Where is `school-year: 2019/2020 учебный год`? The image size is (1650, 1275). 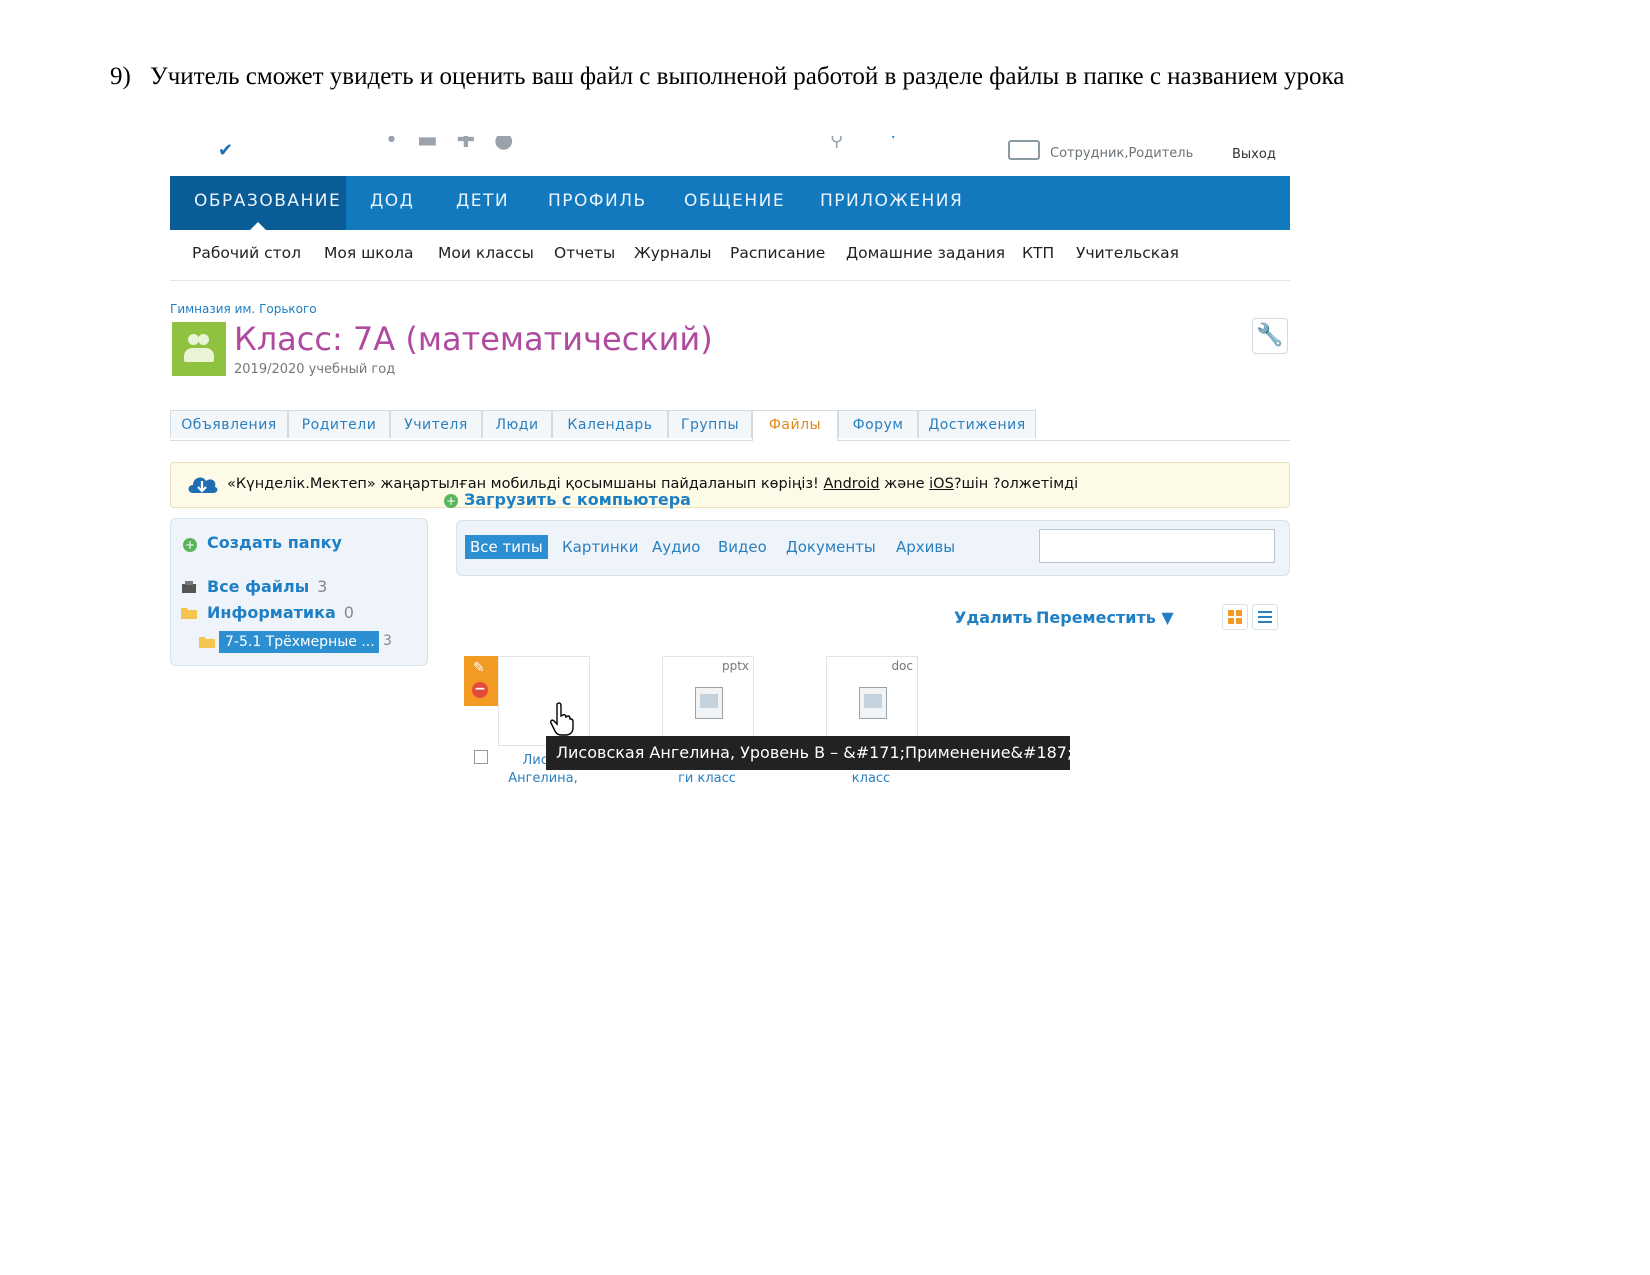
school-year: 2019/2020 учебный год is located at coordinates (315, 369).